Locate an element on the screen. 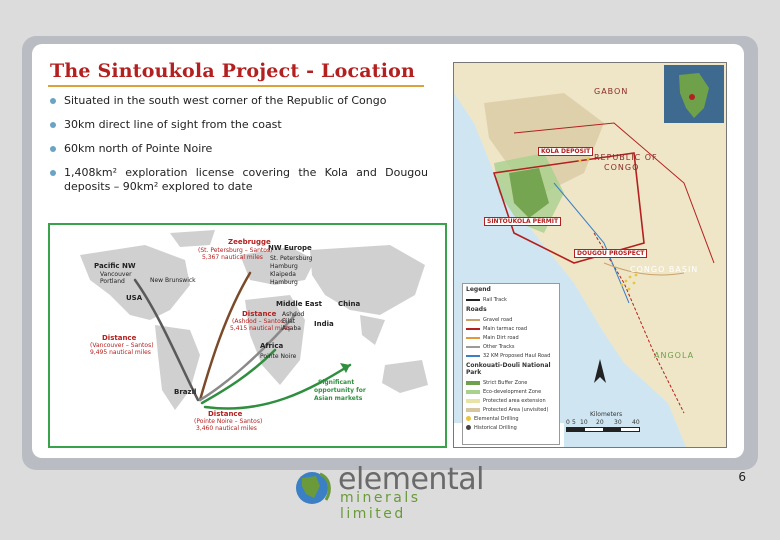  legend-item: Gravel road is located at coordinates (511, 319).